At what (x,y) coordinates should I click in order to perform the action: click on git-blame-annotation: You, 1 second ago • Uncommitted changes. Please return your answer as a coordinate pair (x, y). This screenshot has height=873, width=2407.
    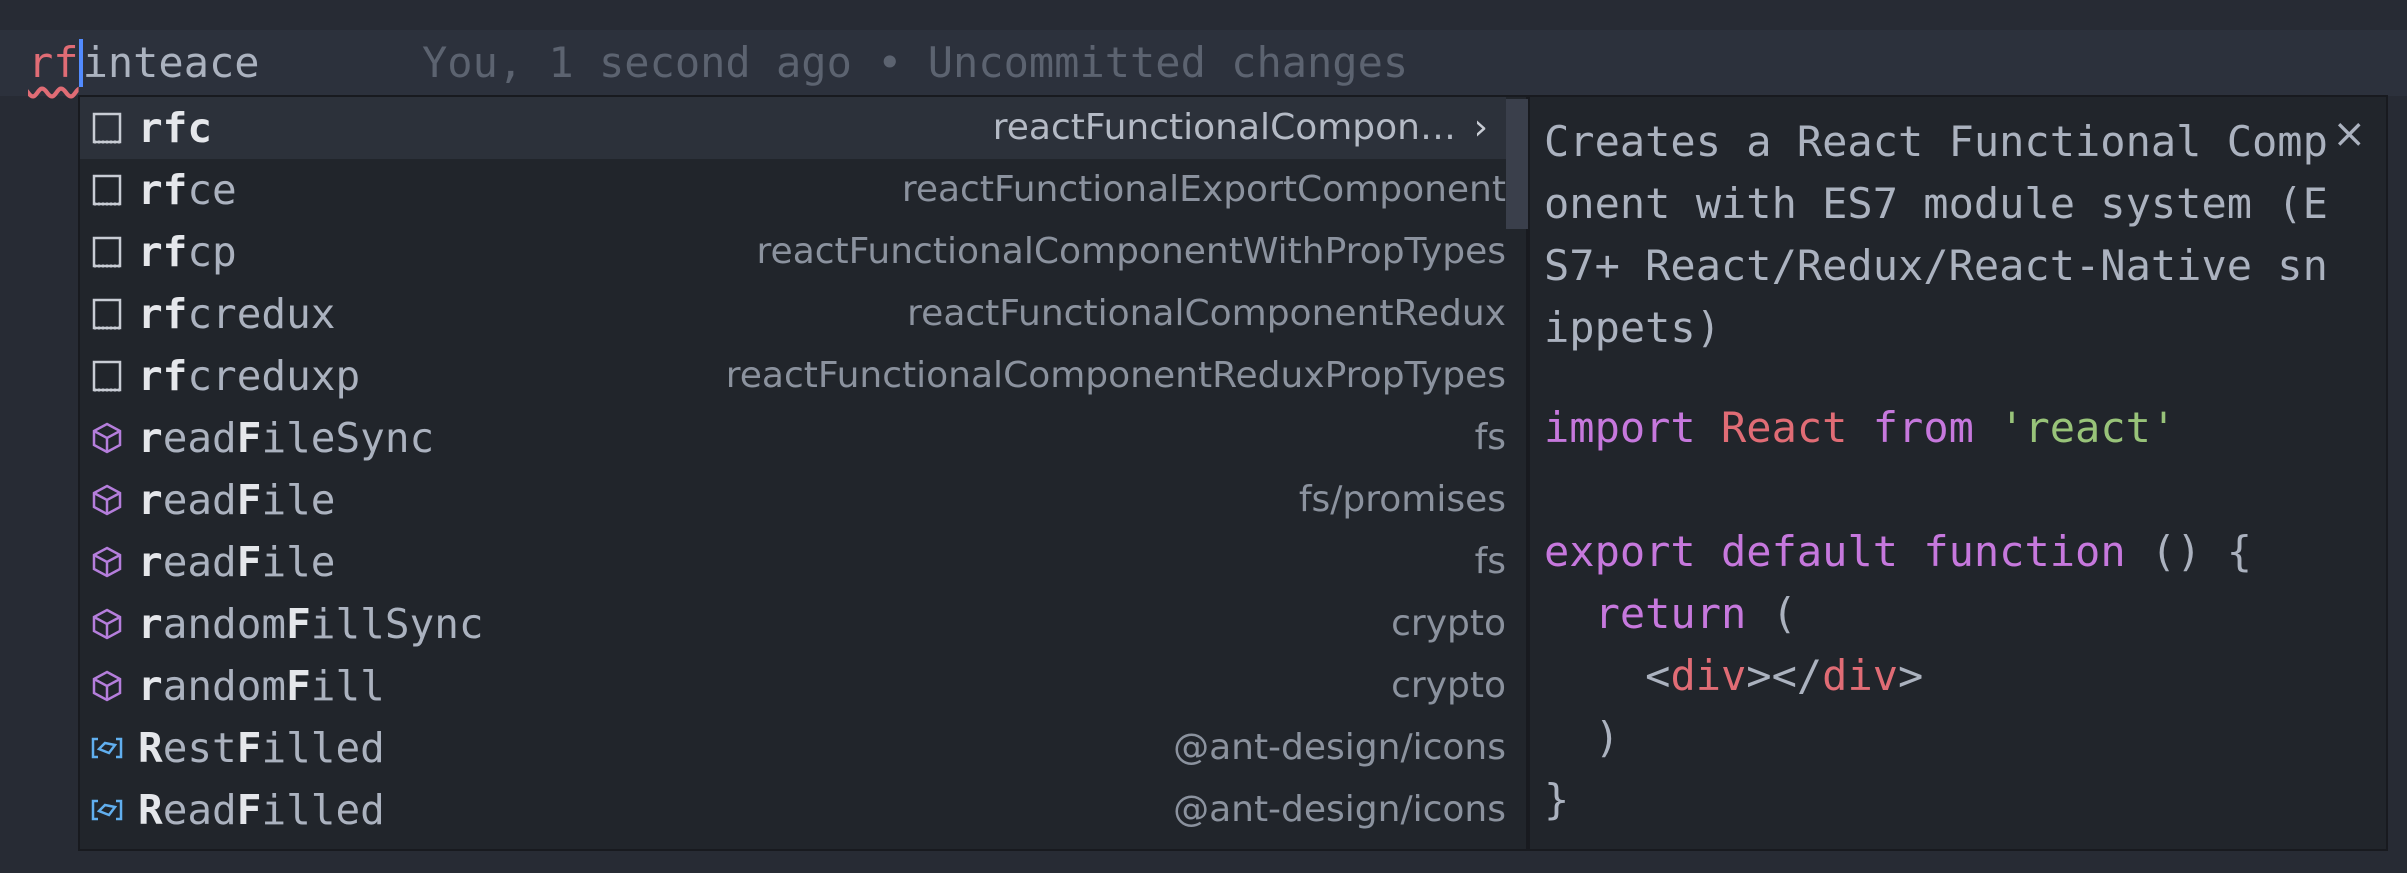
    Looking at the image, I should click on (915, 62).